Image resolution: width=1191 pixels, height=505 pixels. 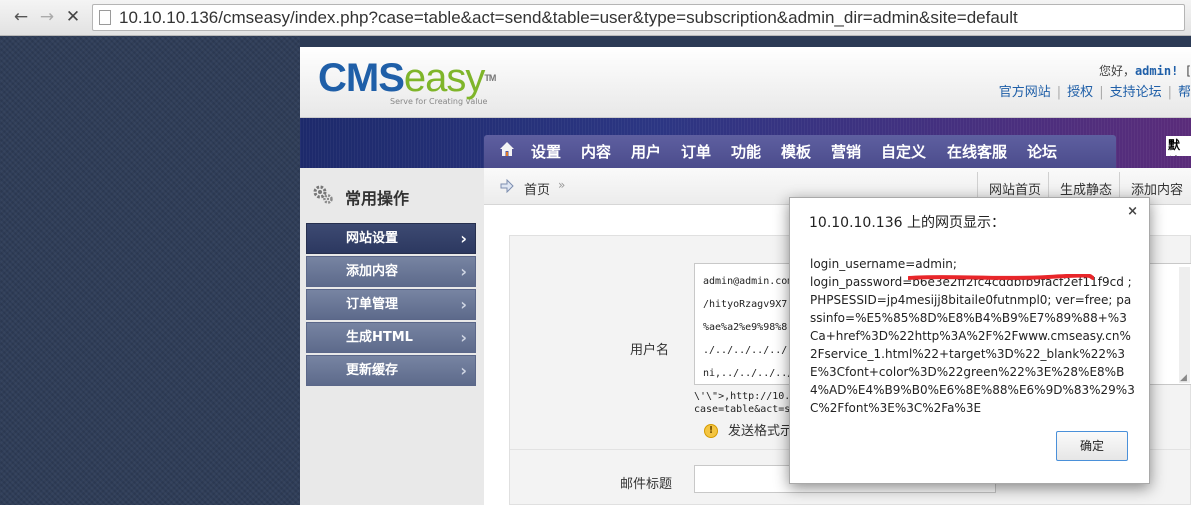 I want to click on link-help: 帮, so click(x=1184, y=92).